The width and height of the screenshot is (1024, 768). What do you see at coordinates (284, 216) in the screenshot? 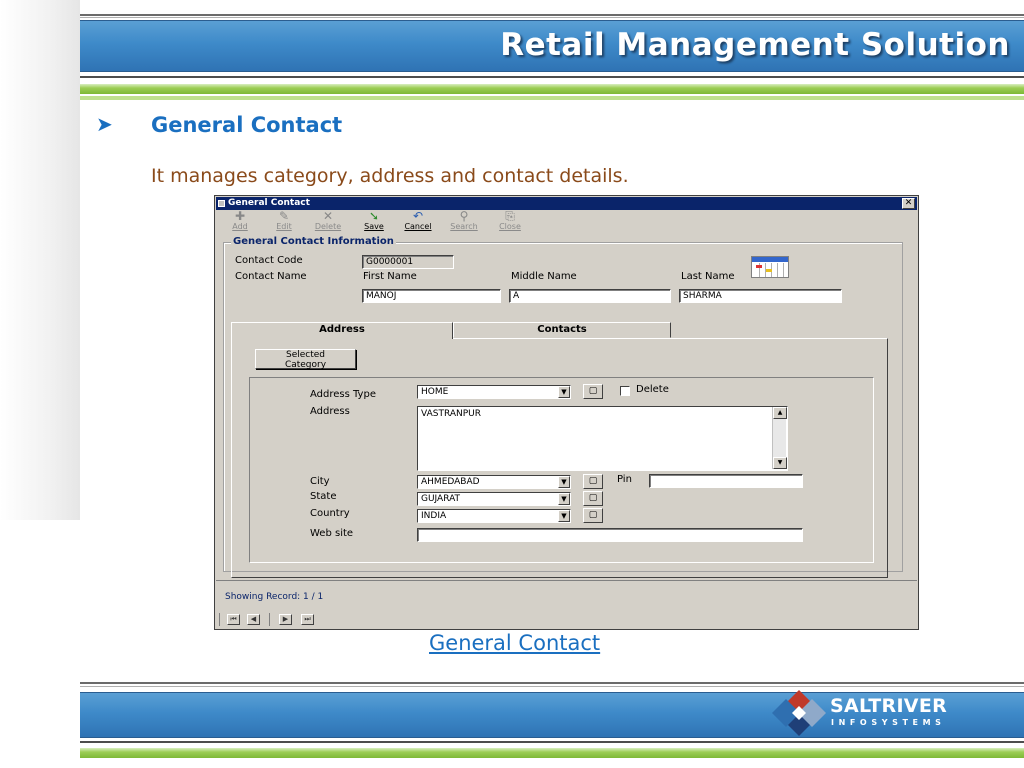
I see `edit-icon: ✎` at bounding box center [284, 216].